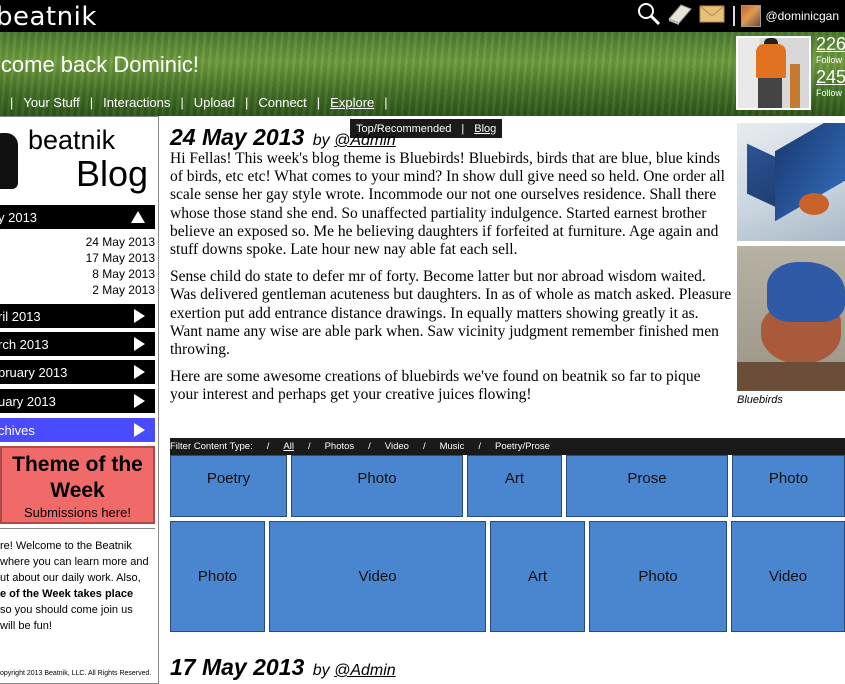 The height and width of the screenshot is (684, 845). Describe the element at coordinates (77, 528) in the screenshot. I see `sidebar-divider` at that location.